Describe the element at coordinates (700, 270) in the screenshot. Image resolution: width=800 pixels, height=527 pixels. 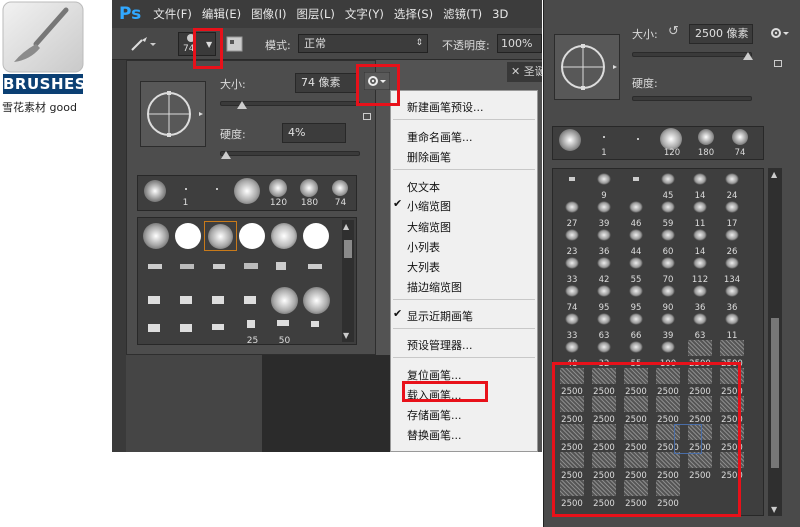
I see `brush-preset: 112` at that location.